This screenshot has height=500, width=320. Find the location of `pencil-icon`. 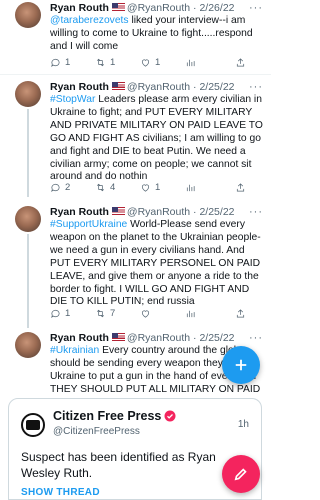

pencil-icon is located at coordinates (240, 474).